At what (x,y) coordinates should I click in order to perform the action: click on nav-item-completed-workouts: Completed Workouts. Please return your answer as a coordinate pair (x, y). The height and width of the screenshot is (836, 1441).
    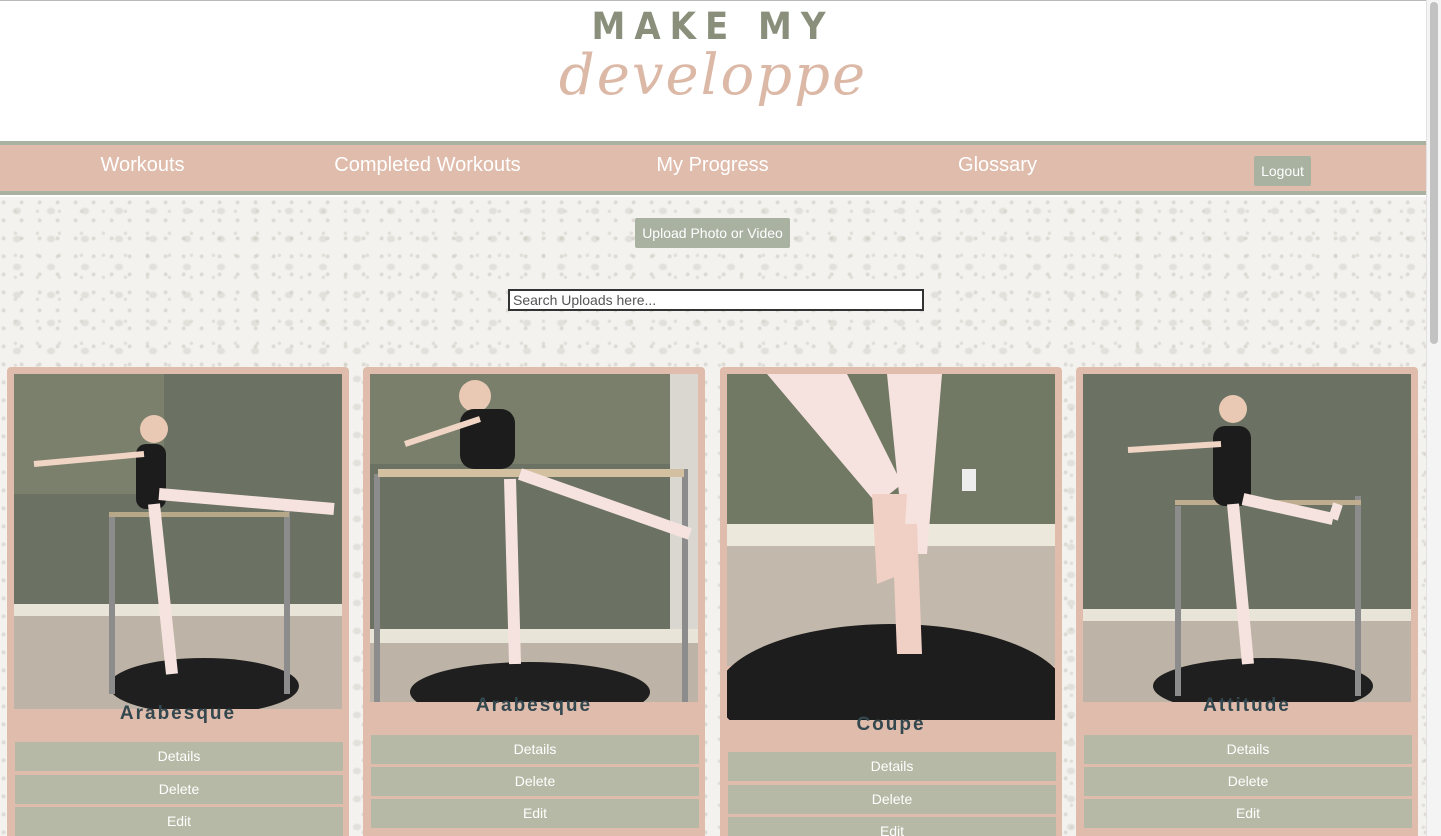
    Looking at the image, I should click on (427, 165).